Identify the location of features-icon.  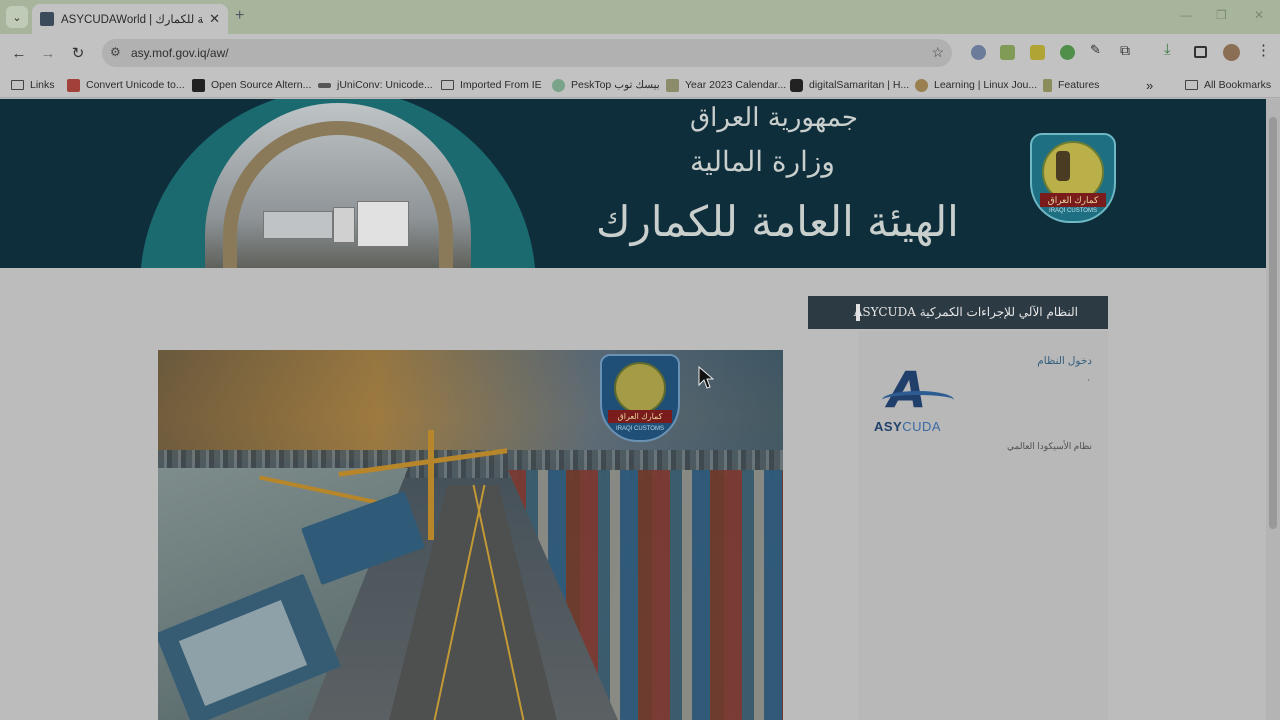
(1047, 85).